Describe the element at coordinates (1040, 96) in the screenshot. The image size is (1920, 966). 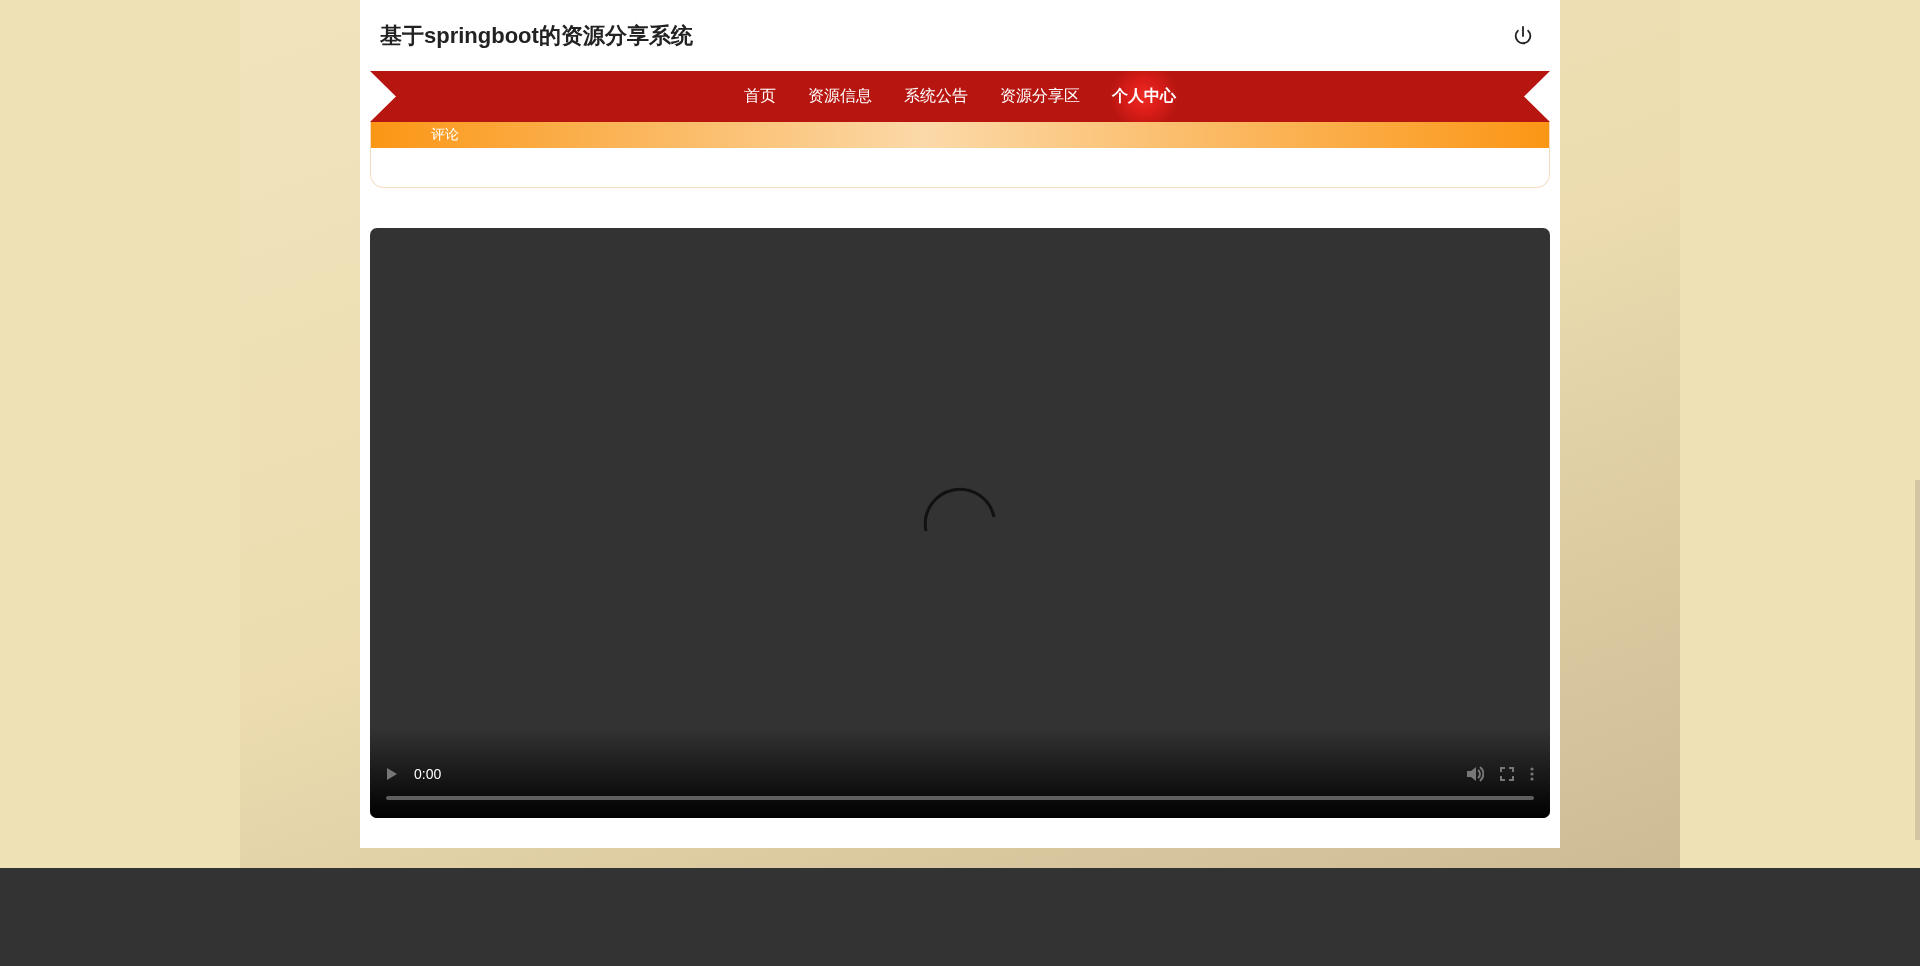
I see `nav-tab: 资源分享区` at that location.